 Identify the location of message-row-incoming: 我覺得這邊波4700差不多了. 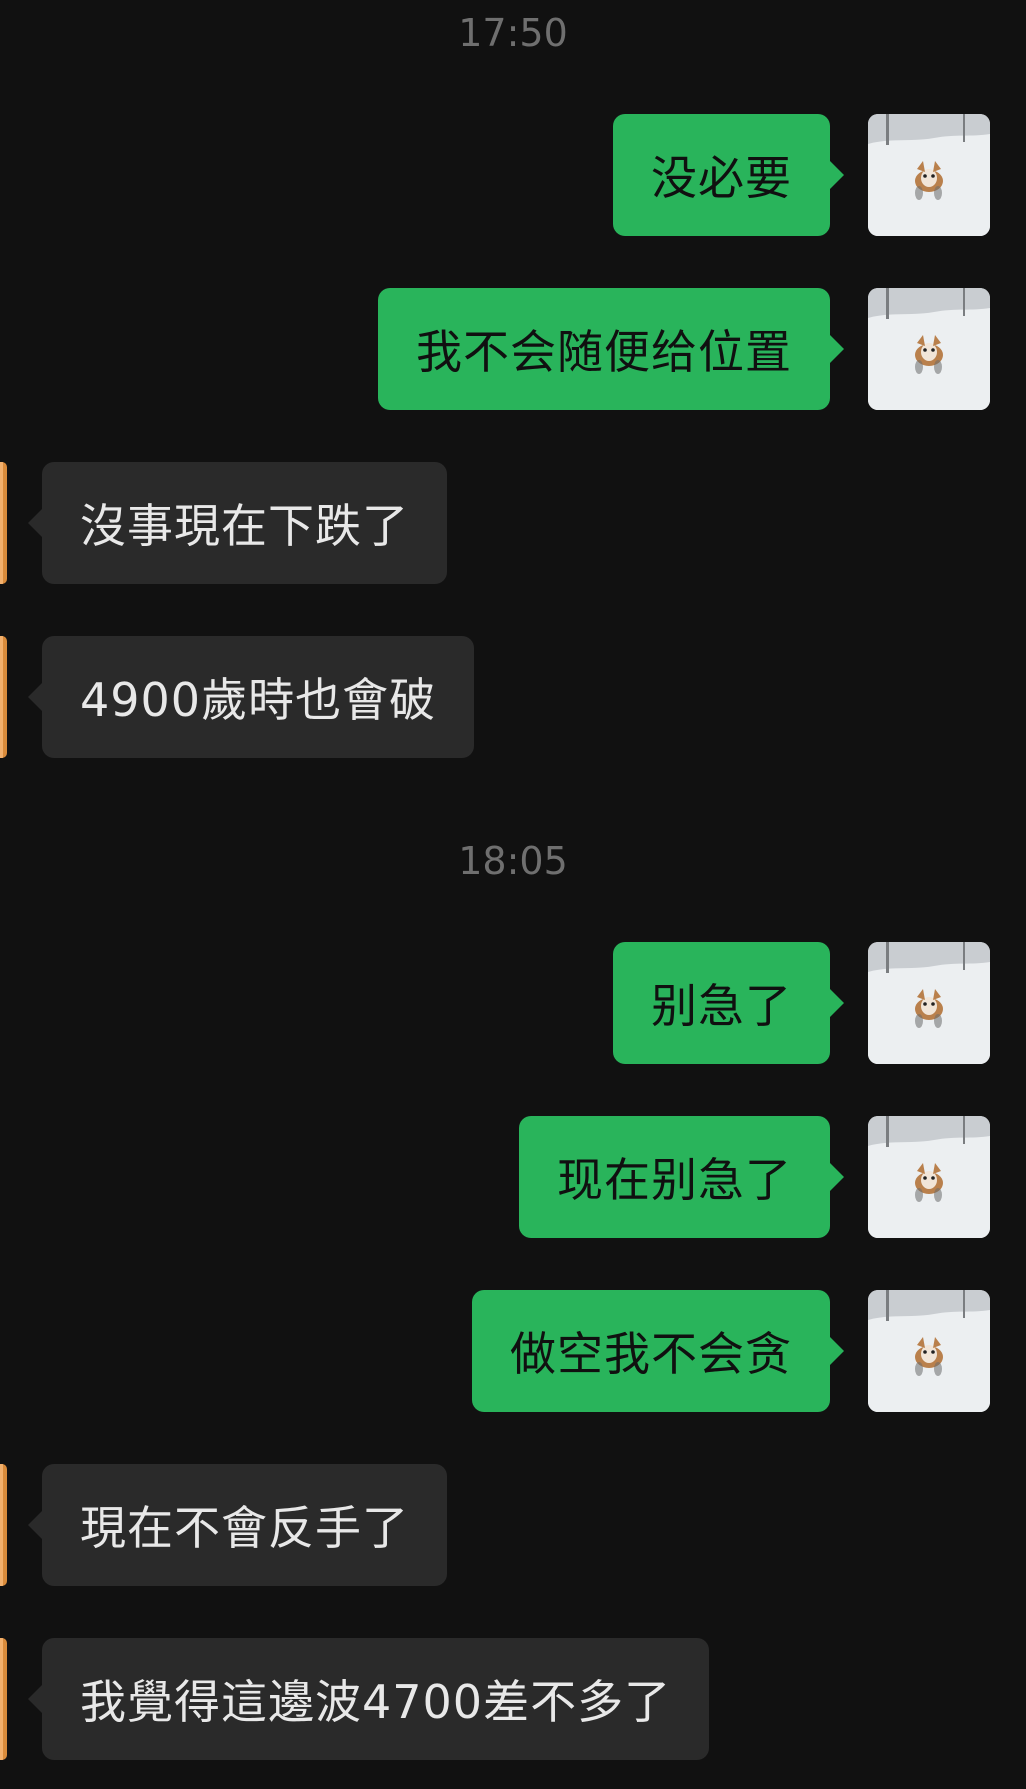
(513, 1699).